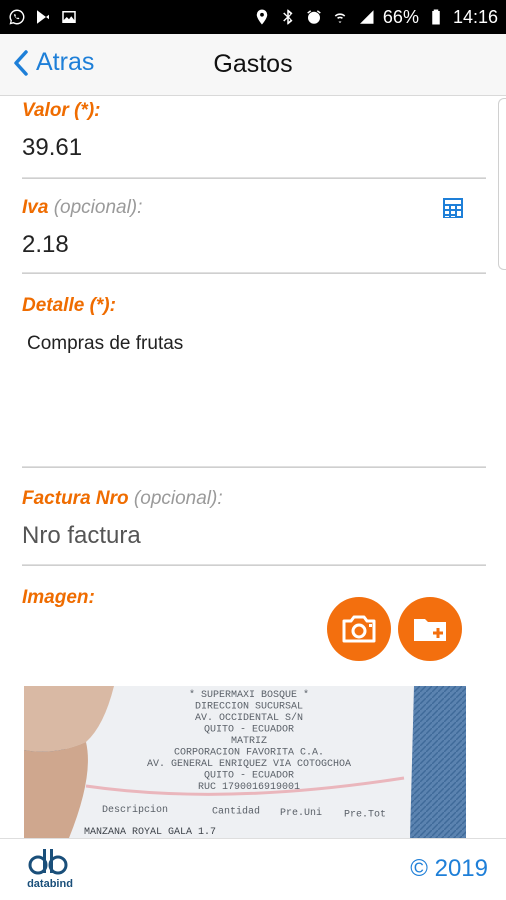 The width and height of the screenshot is (506, 900). Describe the element at coordinates (254, 536) in the screenshot. I see `factura-input: Nro factura` at that location.